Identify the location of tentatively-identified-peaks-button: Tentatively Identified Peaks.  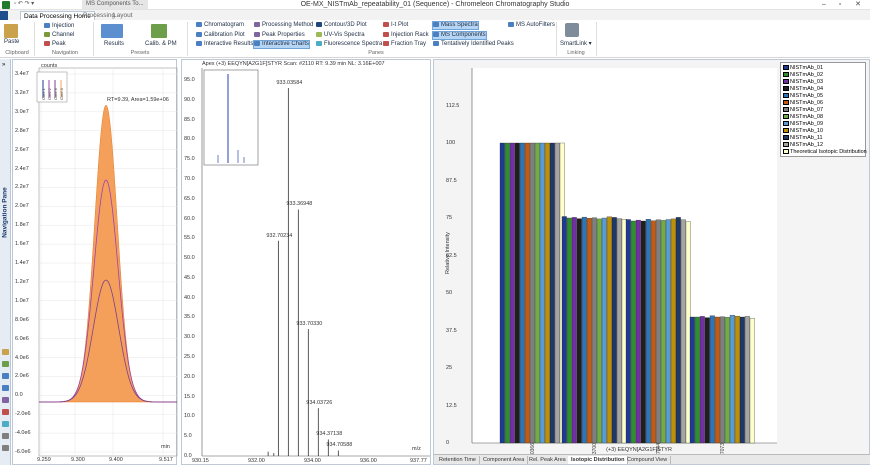
(473, 44).